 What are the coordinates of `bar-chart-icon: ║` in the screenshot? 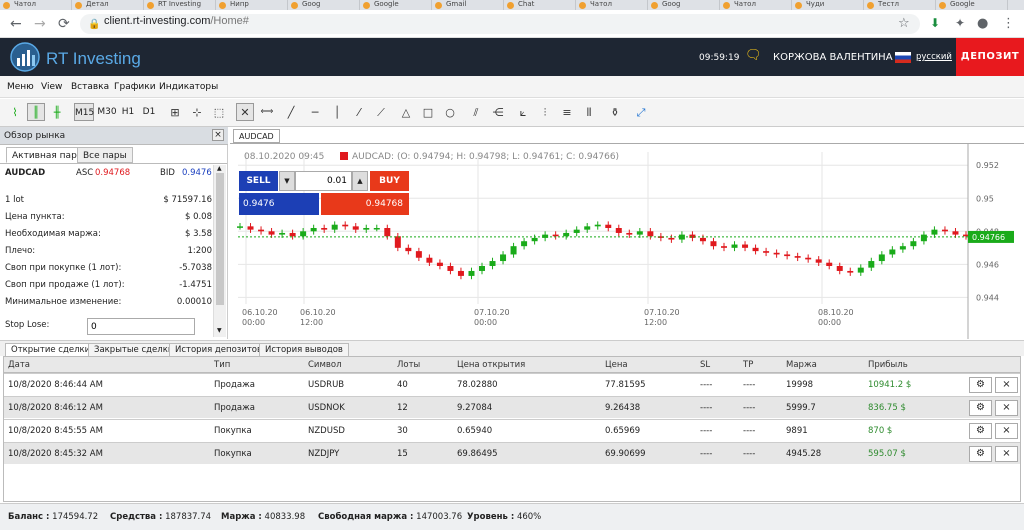 It's located at (36, 112).